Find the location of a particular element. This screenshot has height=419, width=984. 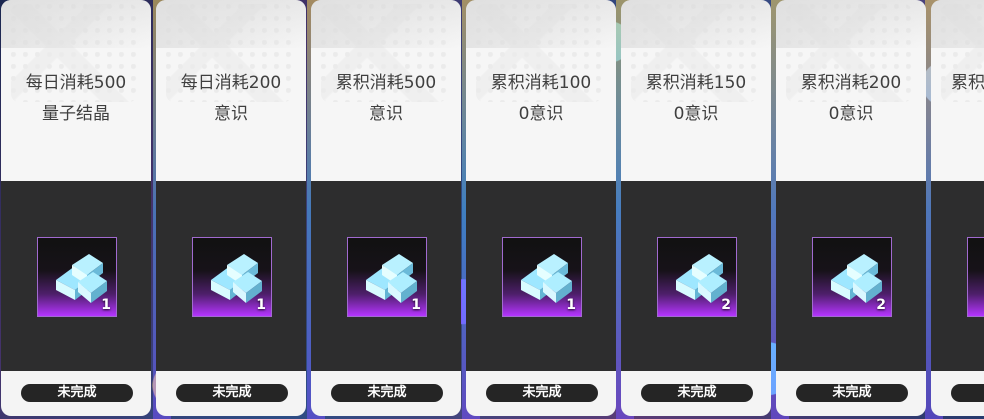

task-title-line-1: 累积 is located at coordinates (967, 83).